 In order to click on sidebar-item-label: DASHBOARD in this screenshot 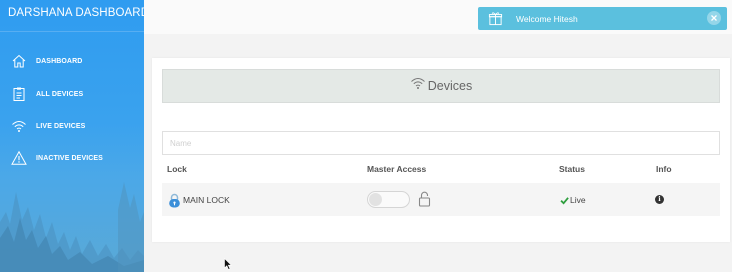, I will do `click(59, 61)`.